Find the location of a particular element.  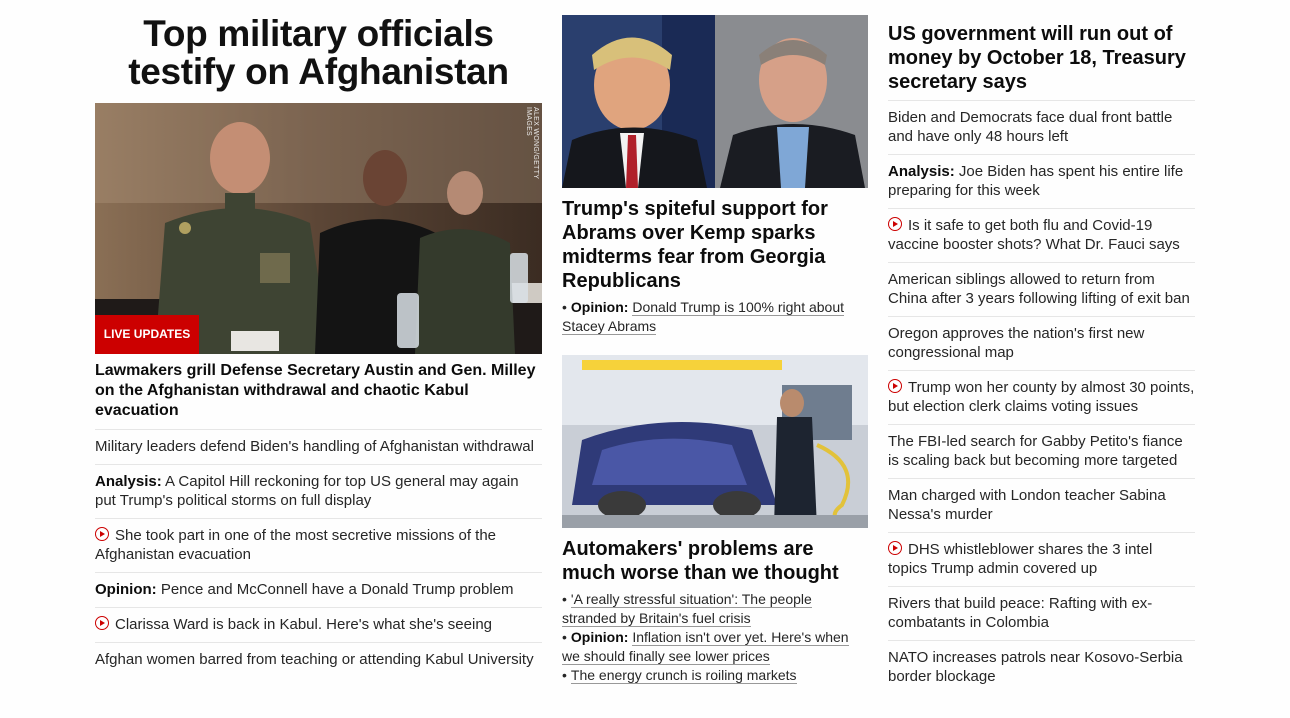

hero-photo: ALEX WONG/GETTY IMAGES LIVE UPDATES is located at coordinates (318, 228).